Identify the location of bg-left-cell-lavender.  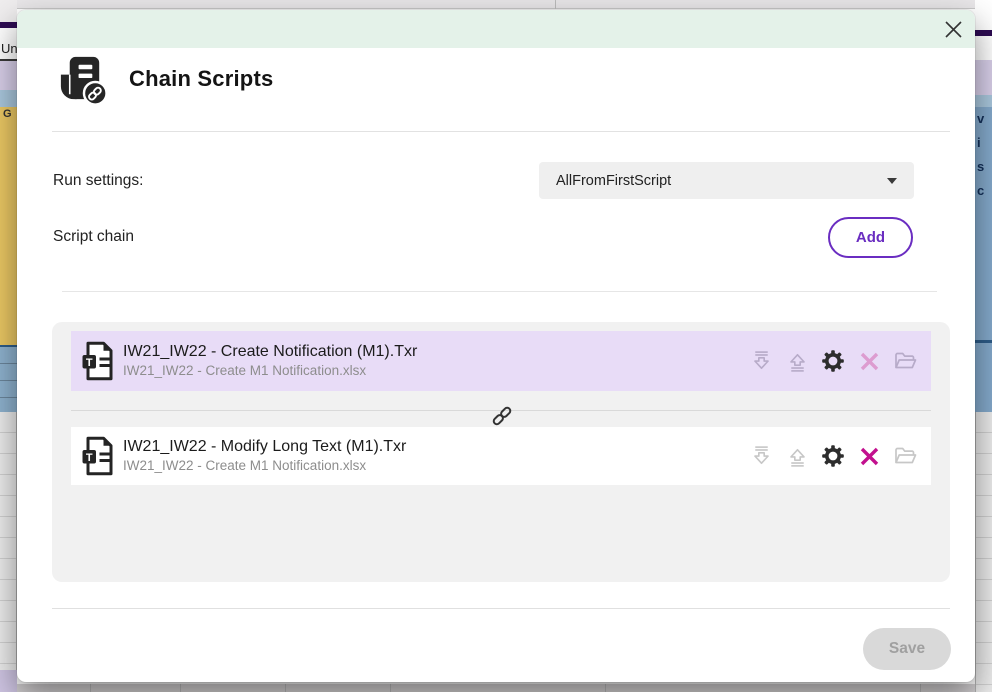
(8, 75).